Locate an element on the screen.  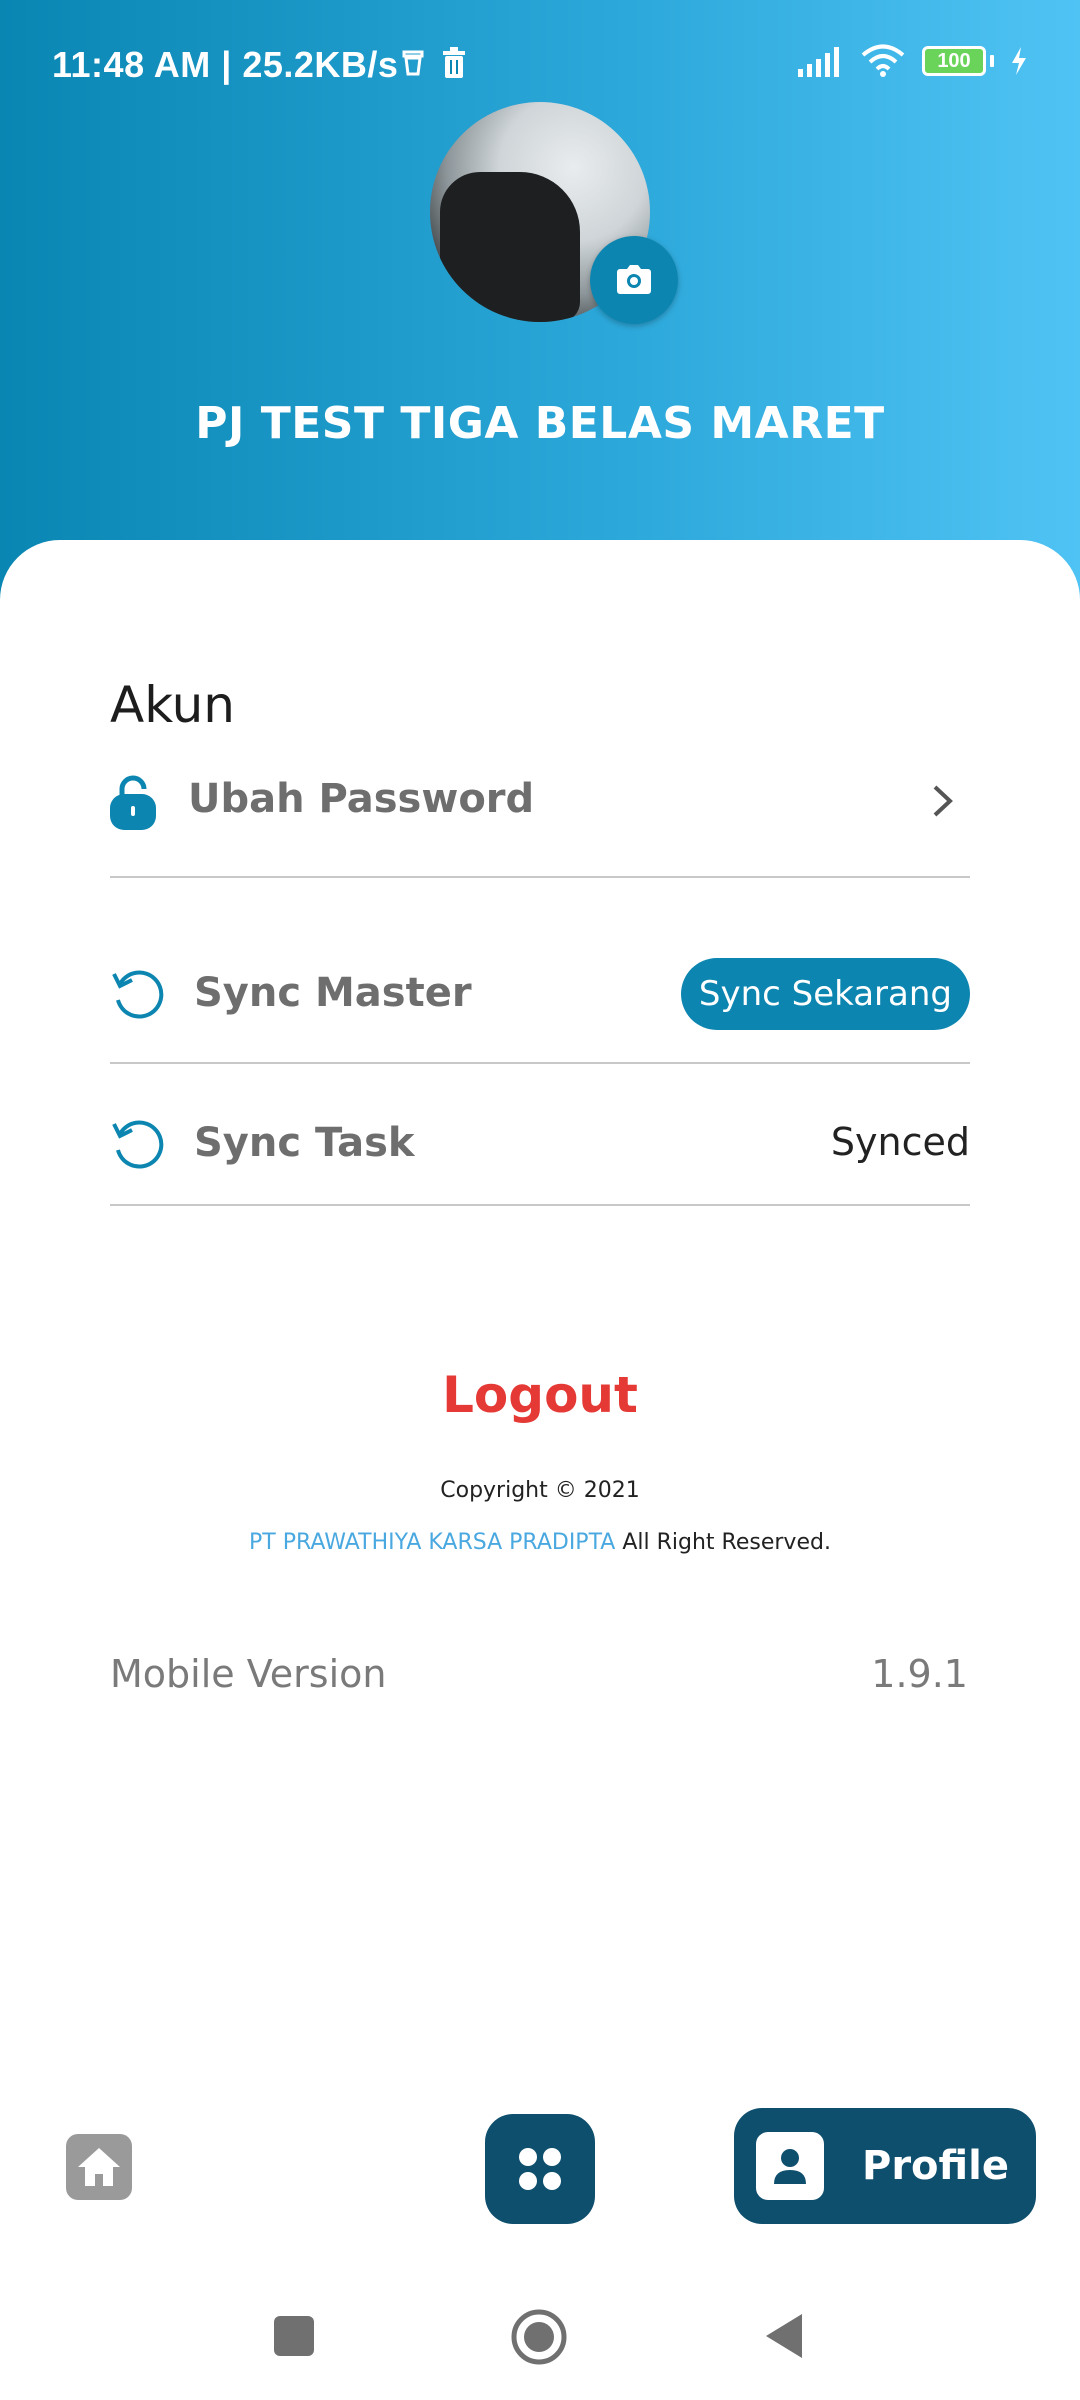
rights-text: All Right Reserved. is located at coordinates (726, 1542).